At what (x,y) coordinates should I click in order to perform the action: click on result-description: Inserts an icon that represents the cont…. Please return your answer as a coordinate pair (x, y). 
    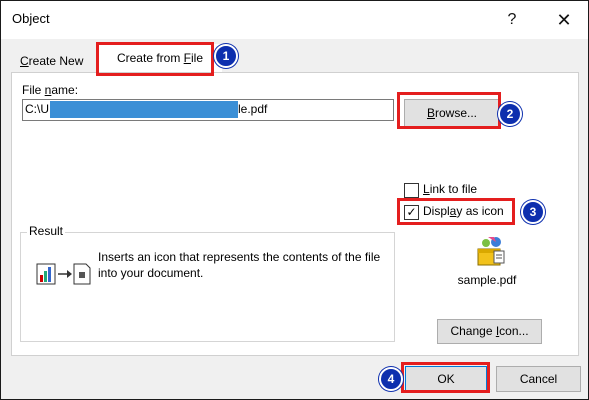
    Looking at the image, I should click on (239, 265).